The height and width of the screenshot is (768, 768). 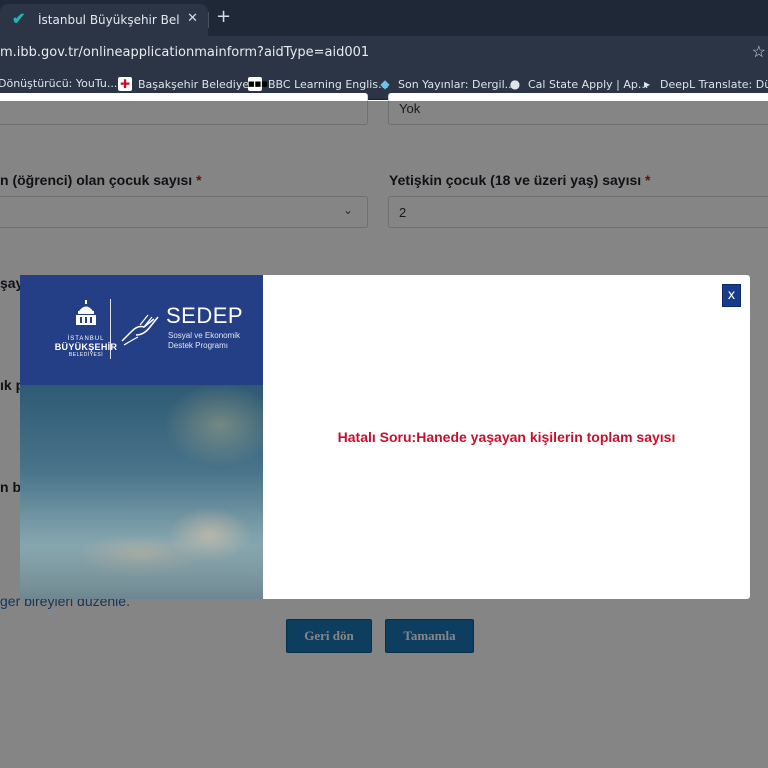 I want to click on keyboard-hands-photo, so click(x=141, y=492).